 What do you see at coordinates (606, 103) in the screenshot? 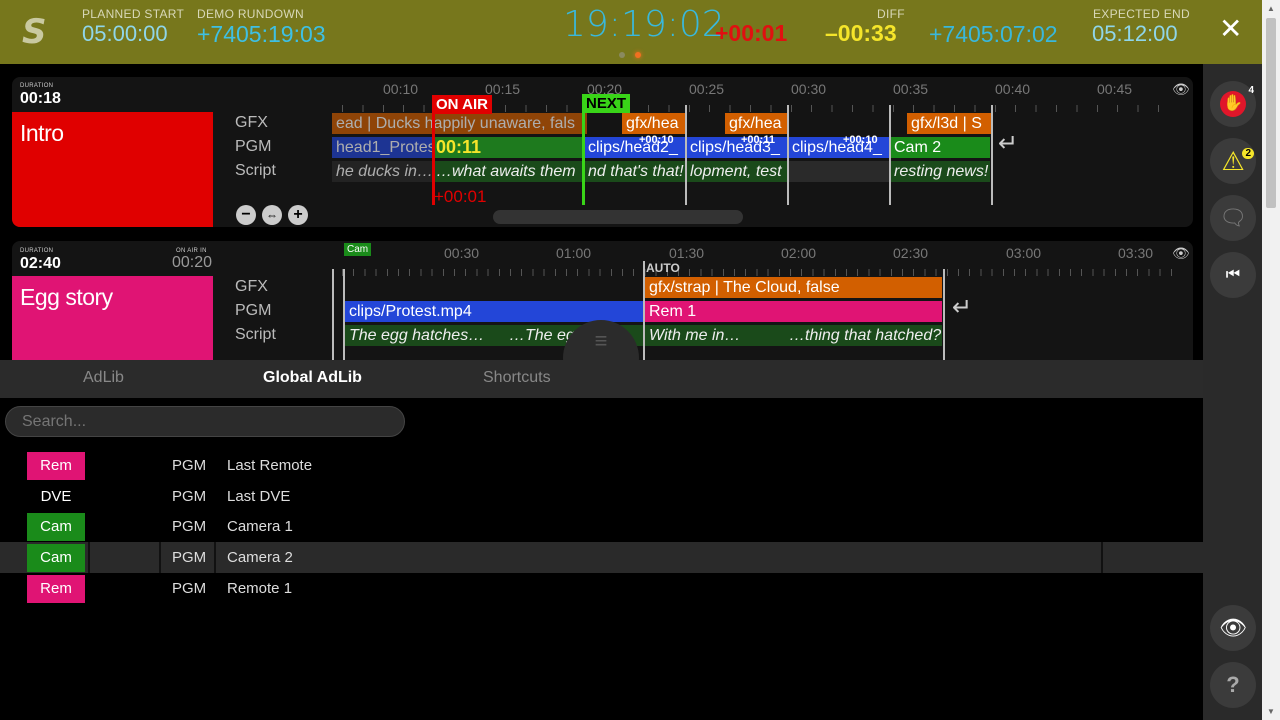
I see `next-flag: NEXT` at bounding box center [606, 103].